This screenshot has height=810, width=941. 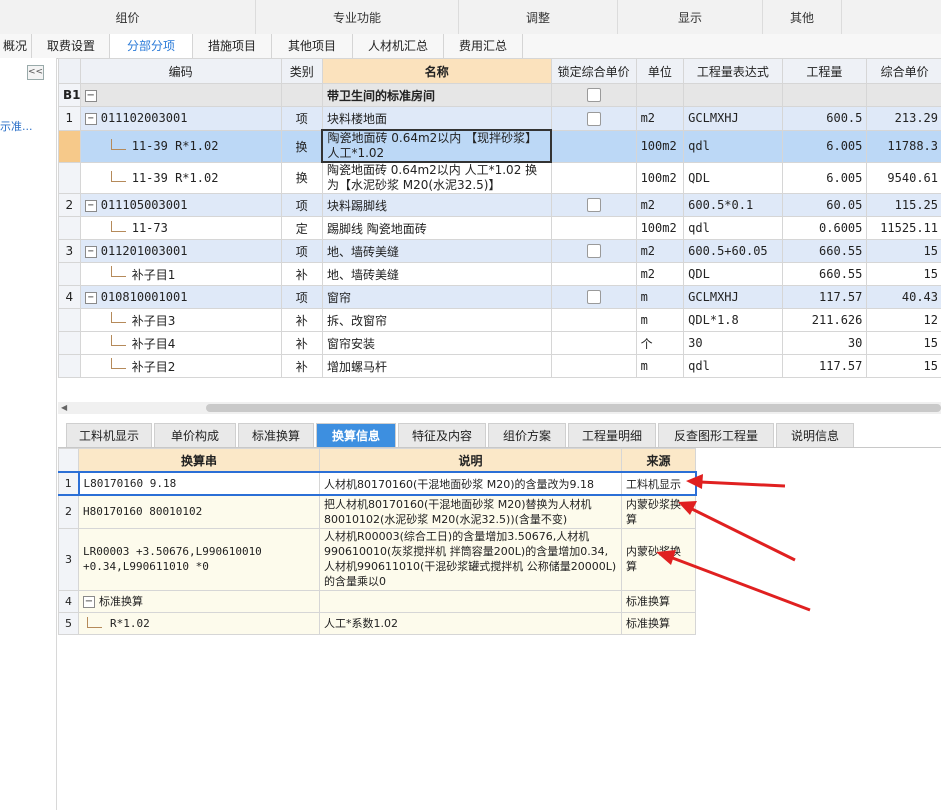 What do you see at coordinates (198, 483) in the screenshot?
I see `cell-conversion-string: L80170160 9.18` at bounding box center [198, 483].